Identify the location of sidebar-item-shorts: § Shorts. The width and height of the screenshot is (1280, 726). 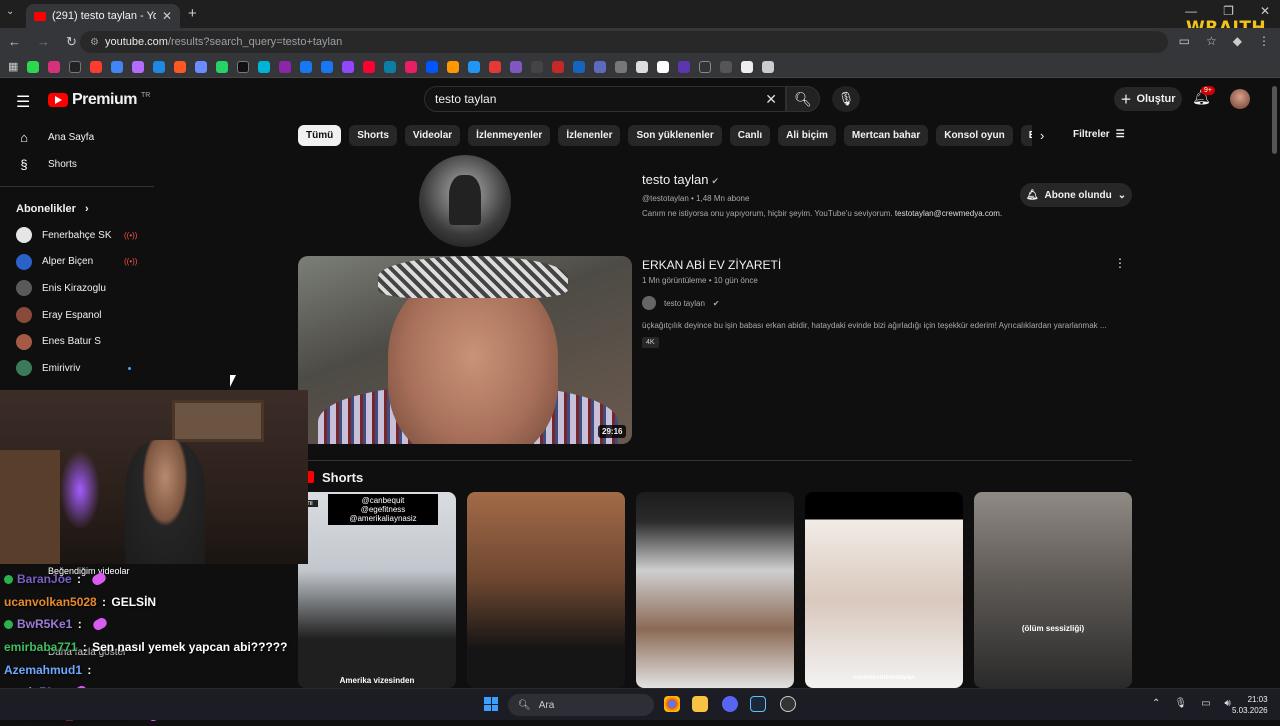
(77, 164).